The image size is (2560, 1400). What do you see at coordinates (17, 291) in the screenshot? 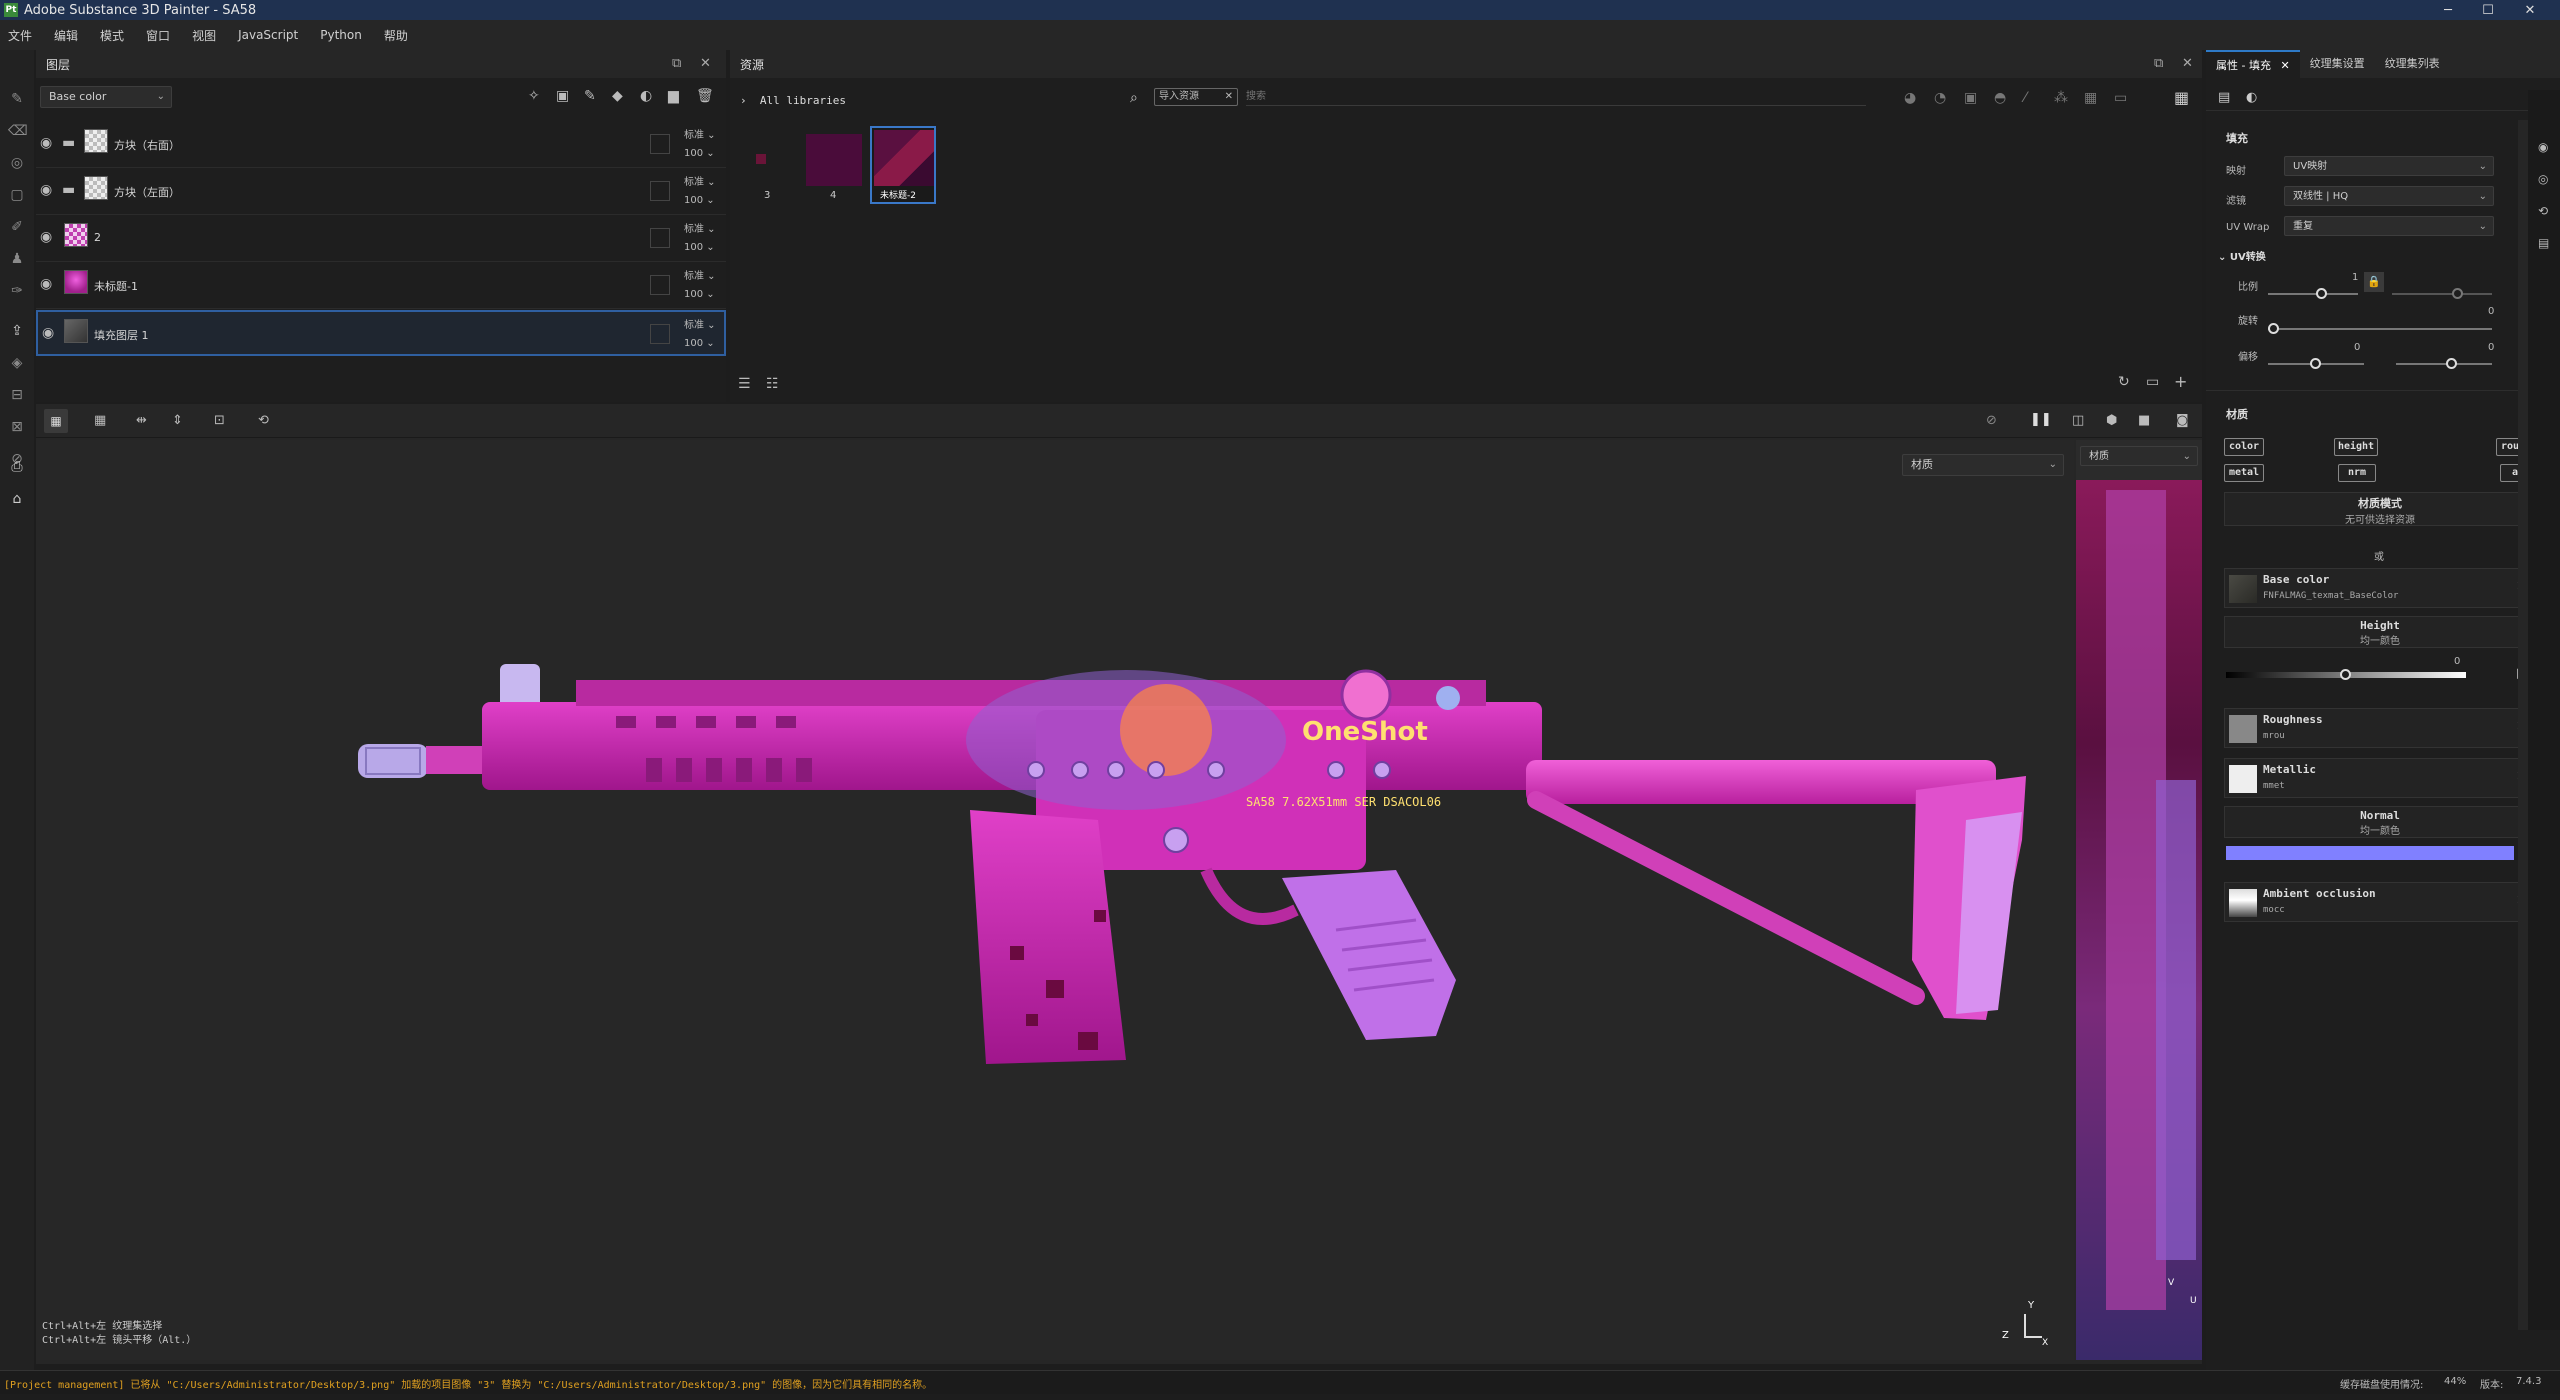
I see `picker-icon: ✑` at bounding box center [17, 291].